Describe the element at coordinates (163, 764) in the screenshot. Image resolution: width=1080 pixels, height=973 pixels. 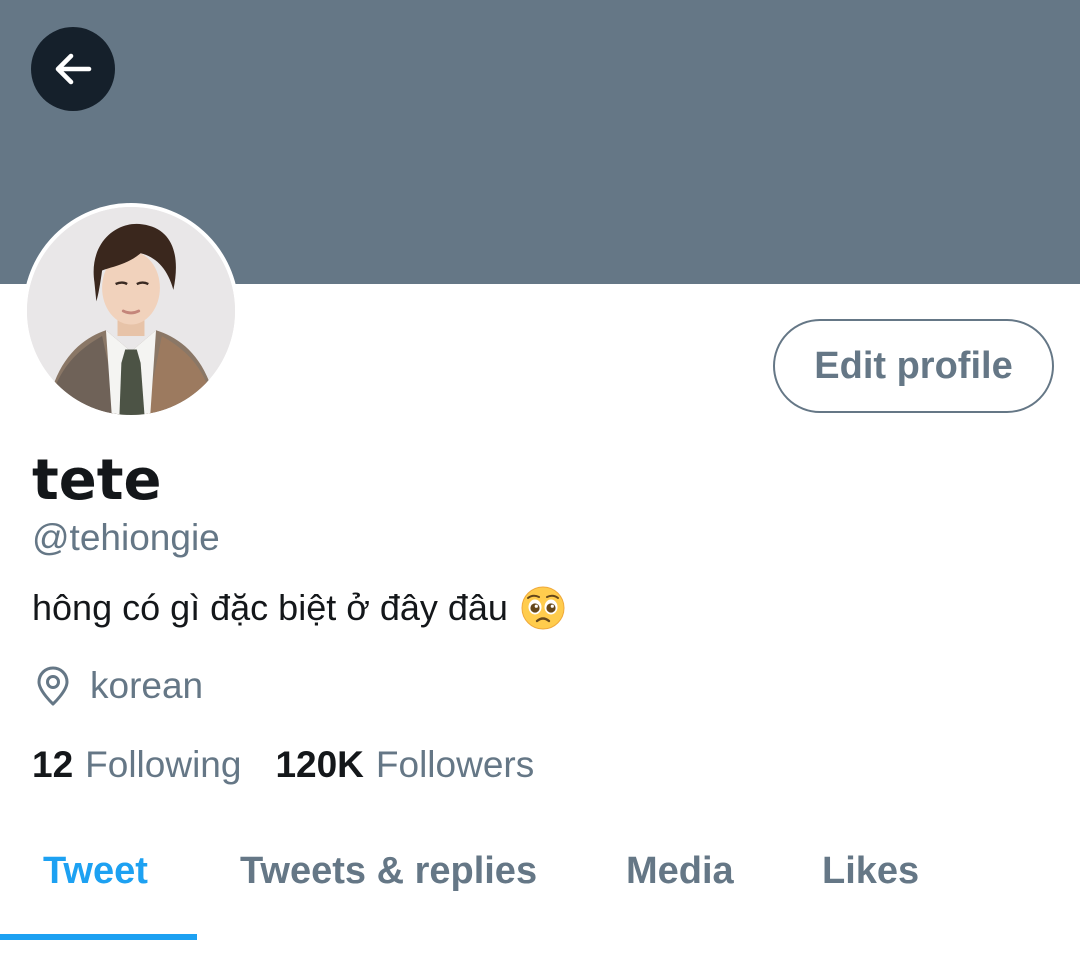
I see `following-label: Following` at that location.